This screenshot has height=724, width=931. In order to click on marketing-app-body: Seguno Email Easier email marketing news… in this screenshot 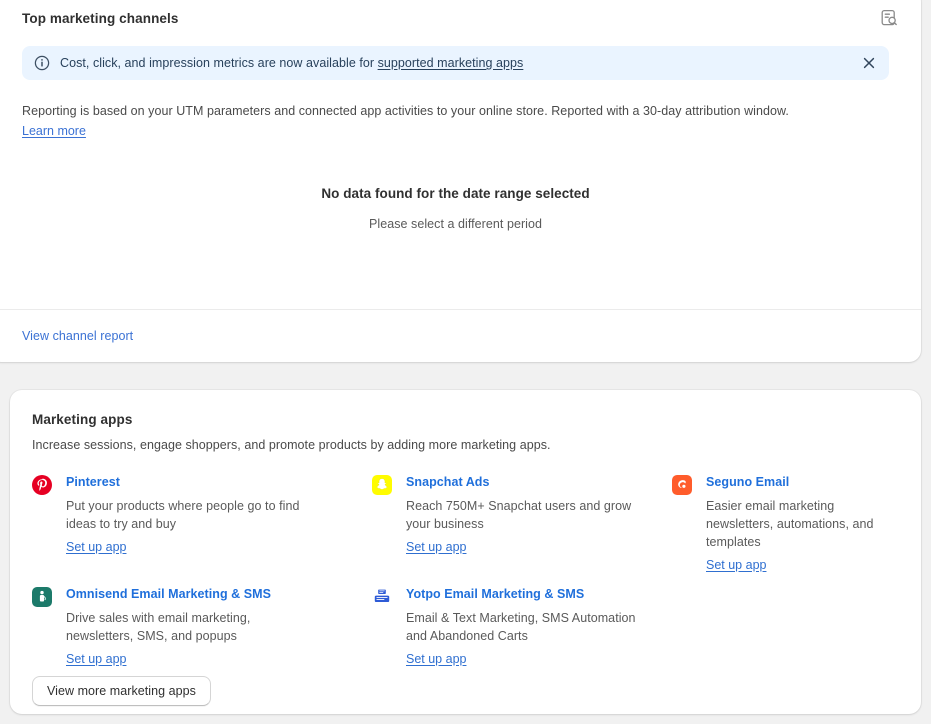, I will do `click(792, 524)`.